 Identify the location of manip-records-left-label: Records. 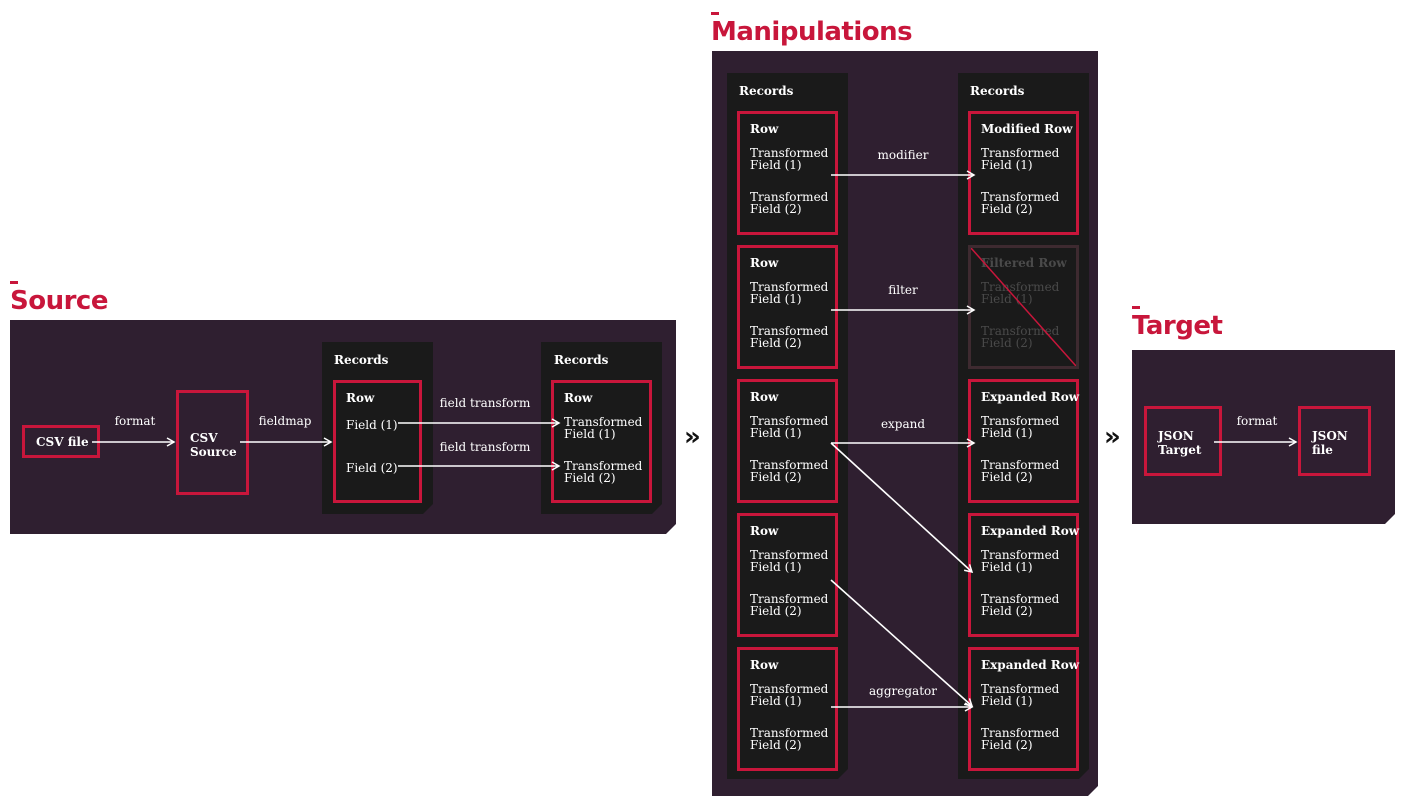
(766, 91).